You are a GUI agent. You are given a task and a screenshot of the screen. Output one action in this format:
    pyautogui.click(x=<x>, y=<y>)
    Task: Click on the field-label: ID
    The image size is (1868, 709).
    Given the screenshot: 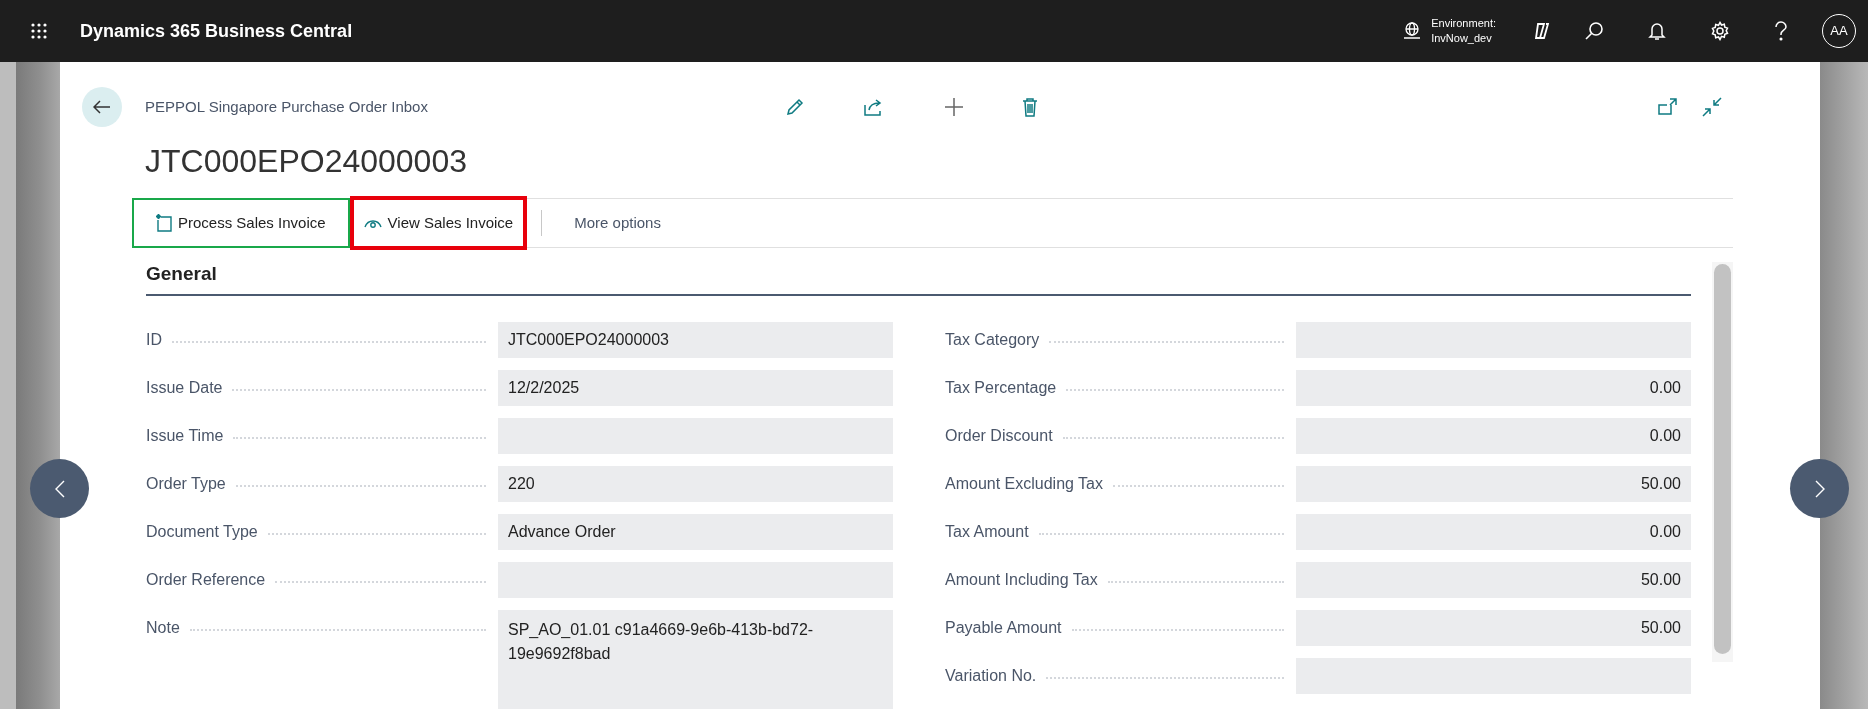 What is the action you would take?
    pyautogui.click(x=154, y=340)
    